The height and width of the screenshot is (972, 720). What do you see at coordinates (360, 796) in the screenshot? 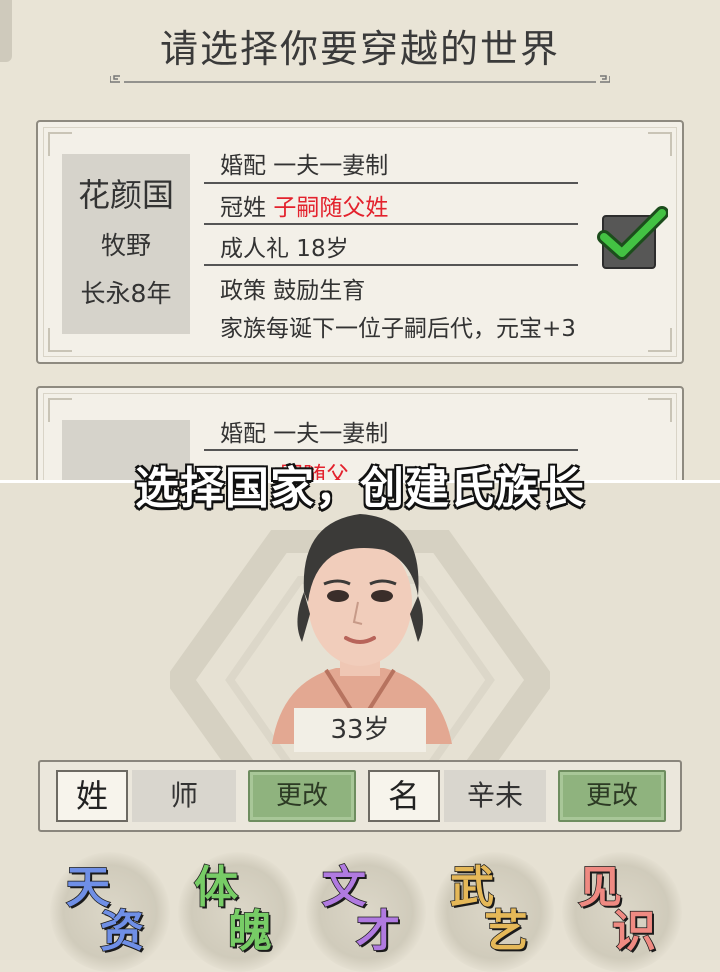
I see `name-editor-bar: 姓 师 更改 名 辛未 更改` at bounding box center [360, 796].